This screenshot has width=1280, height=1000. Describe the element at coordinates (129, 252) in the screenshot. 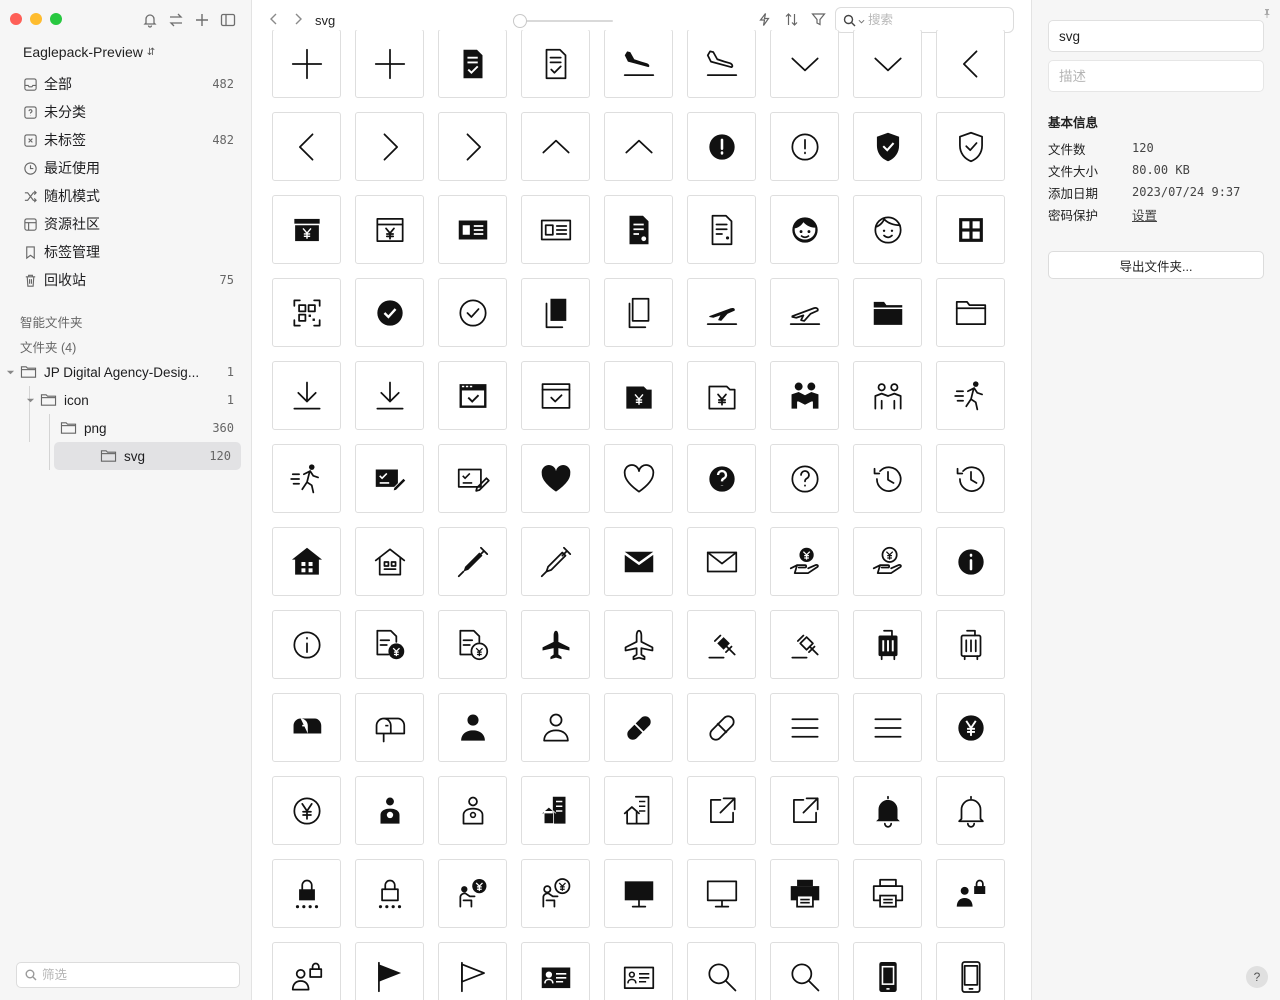

I see `sidebar-item-tags: 标签管理` at that location.